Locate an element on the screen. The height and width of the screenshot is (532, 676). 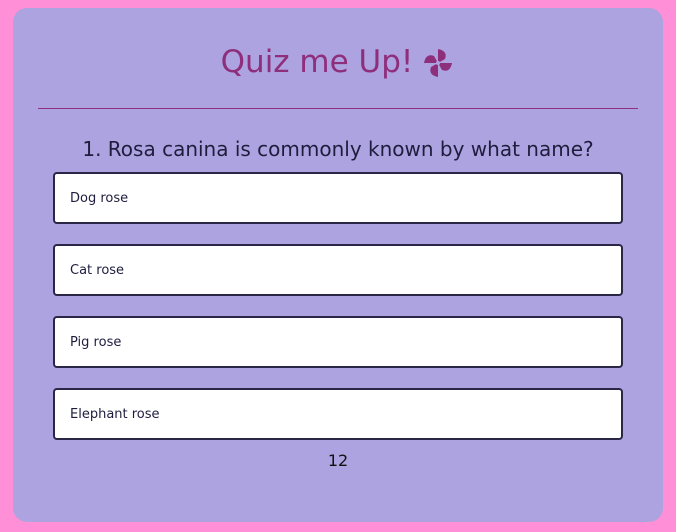
answer-option-elephant-rose: Elephant rose is located at coordinates (338, 414).